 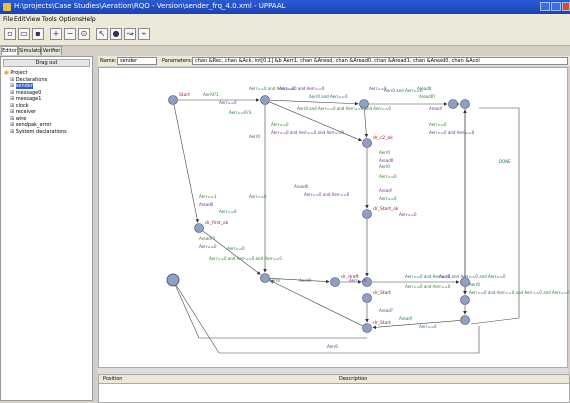 I want to click on menu-view: View, so click(x=33, y=19).